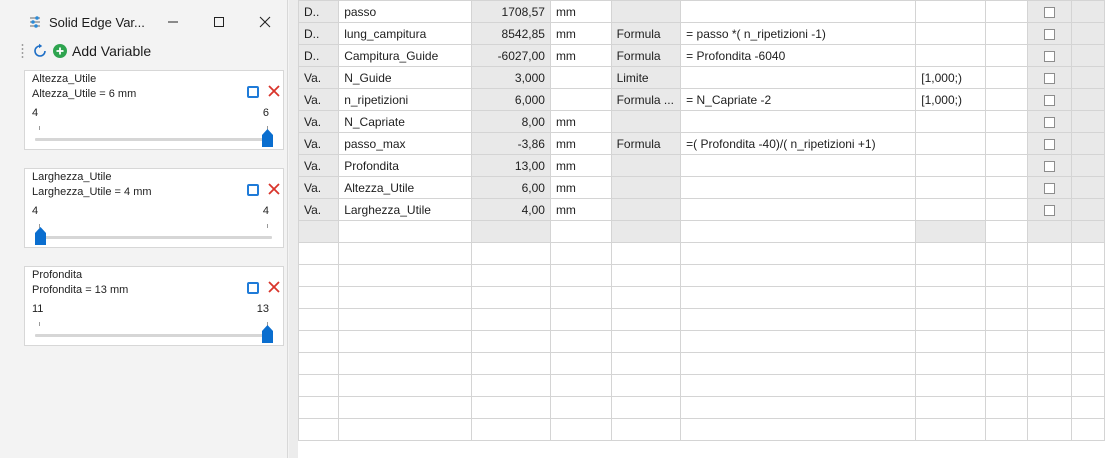  I want to click on name-cell: Profondita, so click(405, 165).